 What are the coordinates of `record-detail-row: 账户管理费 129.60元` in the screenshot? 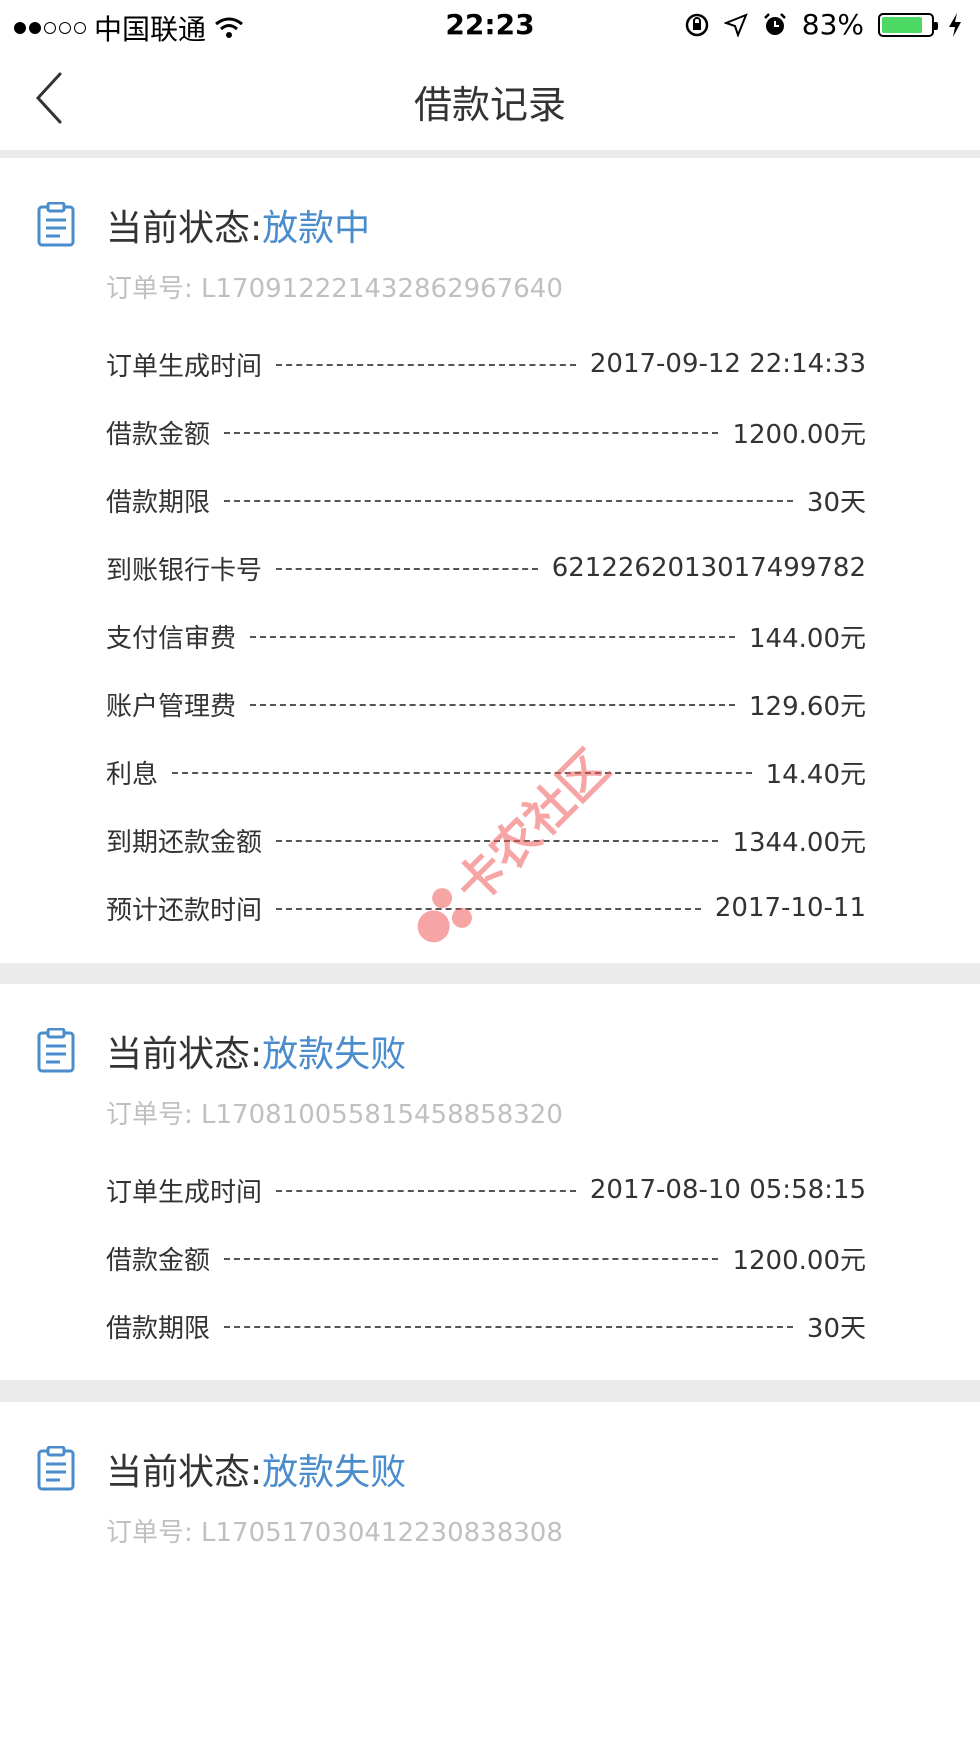 It's located at (486, 704).